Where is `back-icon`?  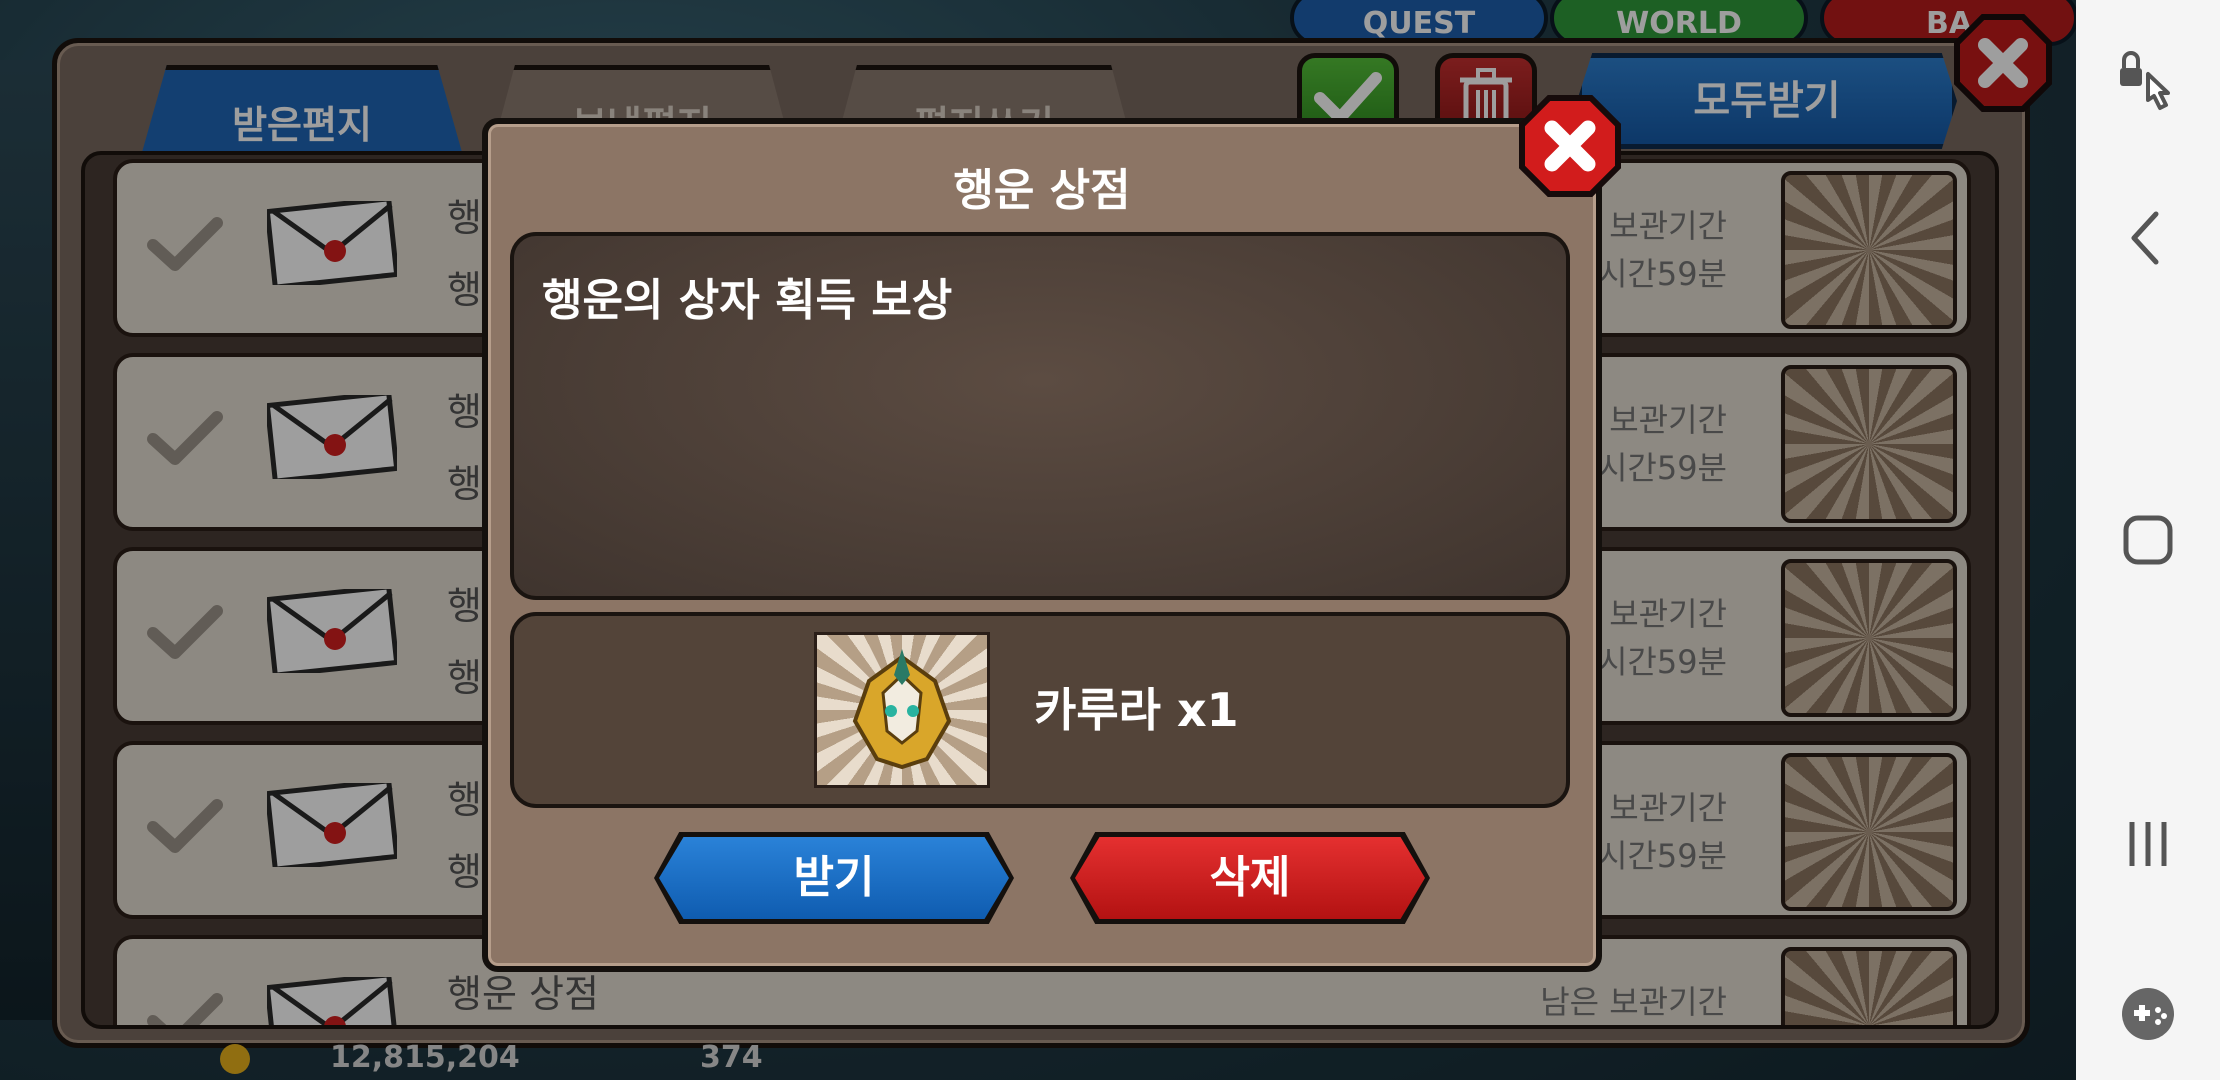 back-icon is located at coordinates (2148, 238).